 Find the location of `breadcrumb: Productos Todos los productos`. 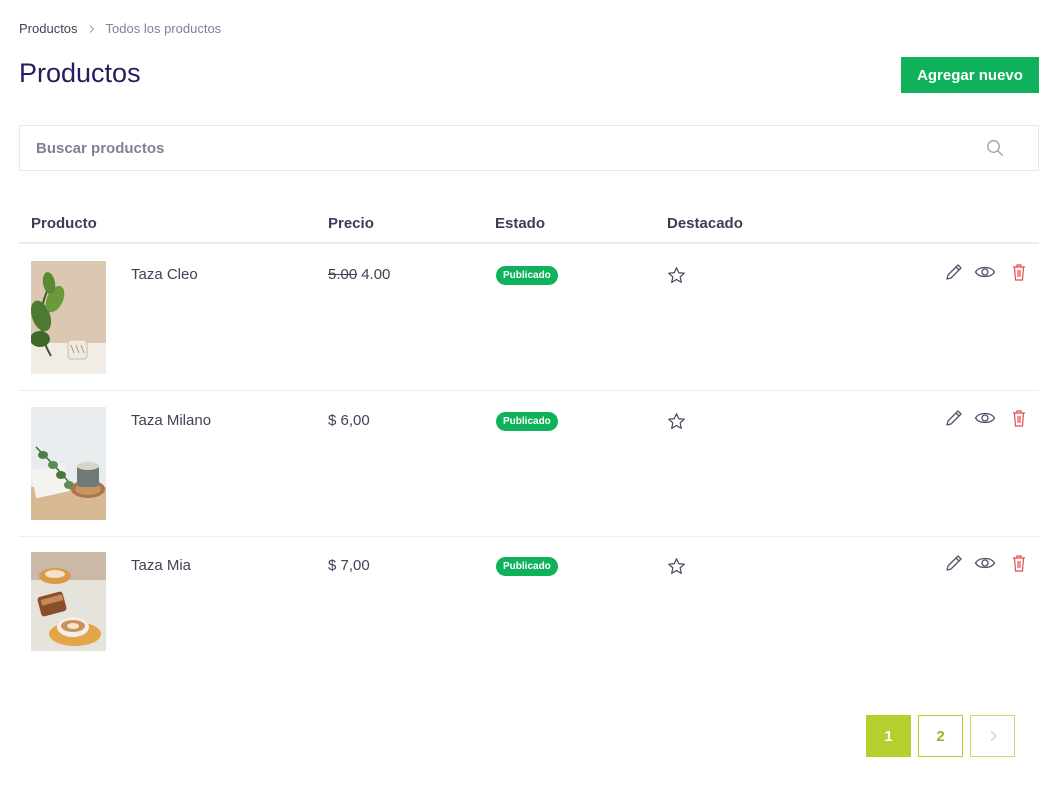

breadcrumb: Productos Todos los productos is located at coordinates (120, 28).